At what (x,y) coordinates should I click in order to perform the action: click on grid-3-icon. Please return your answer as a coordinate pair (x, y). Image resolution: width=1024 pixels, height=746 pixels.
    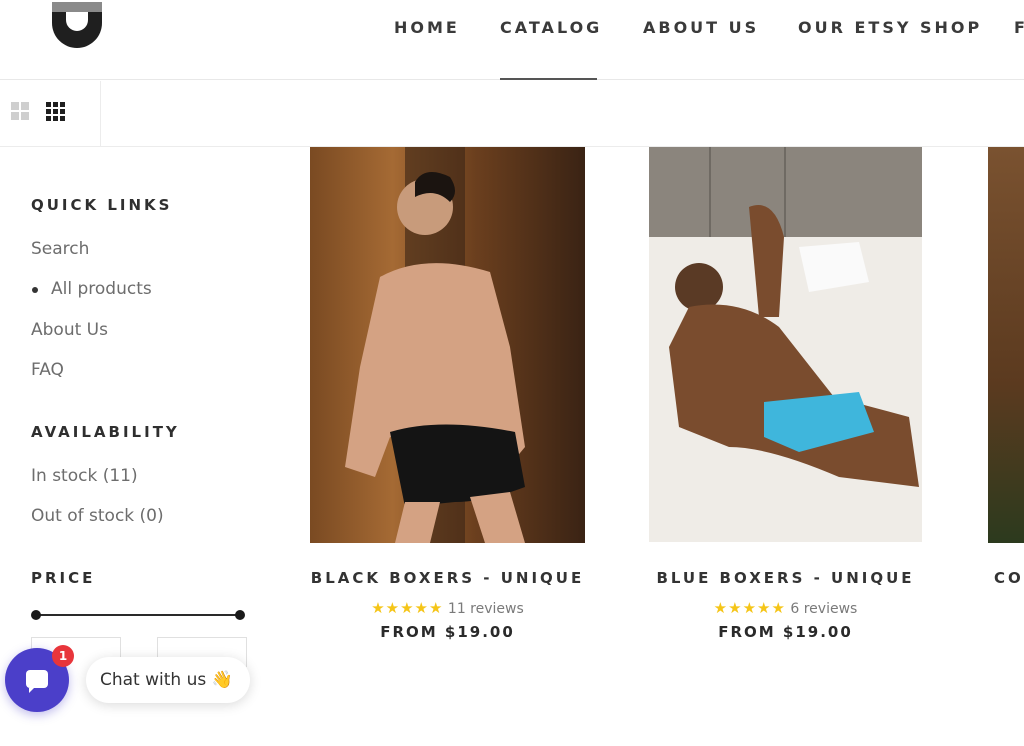
    Looking at the image, I should click on (56, 112).